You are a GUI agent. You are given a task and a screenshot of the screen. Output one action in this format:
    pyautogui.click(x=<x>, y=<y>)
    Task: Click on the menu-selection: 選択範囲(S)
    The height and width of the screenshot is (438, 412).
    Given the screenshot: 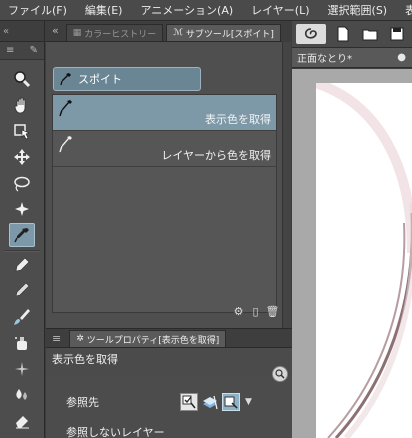 What is the action you would take?
    pyautogui.click(x=358, y=10)
    